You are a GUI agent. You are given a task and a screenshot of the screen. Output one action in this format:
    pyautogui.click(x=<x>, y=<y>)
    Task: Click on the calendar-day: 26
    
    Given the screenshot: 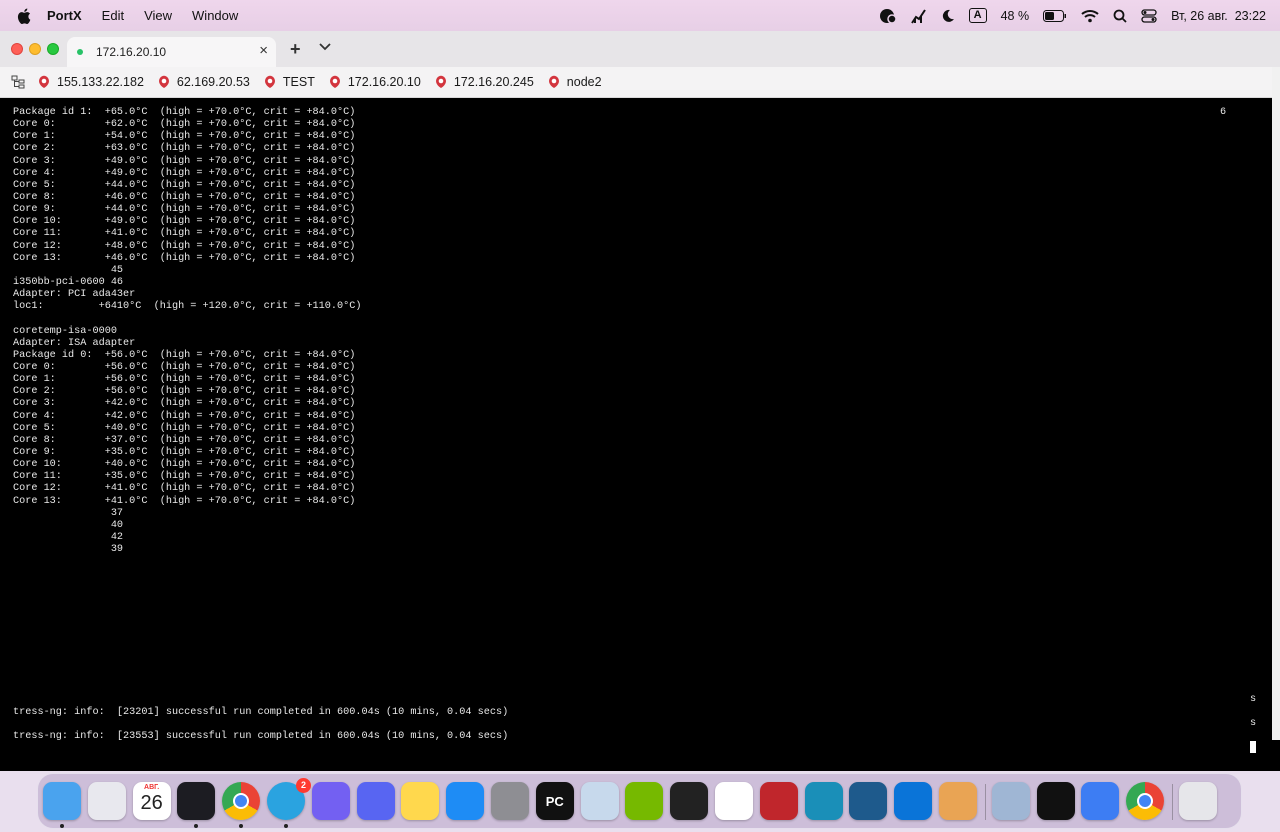 What is the action you would take?
    pyautogui.click(x=151, y=803)
    